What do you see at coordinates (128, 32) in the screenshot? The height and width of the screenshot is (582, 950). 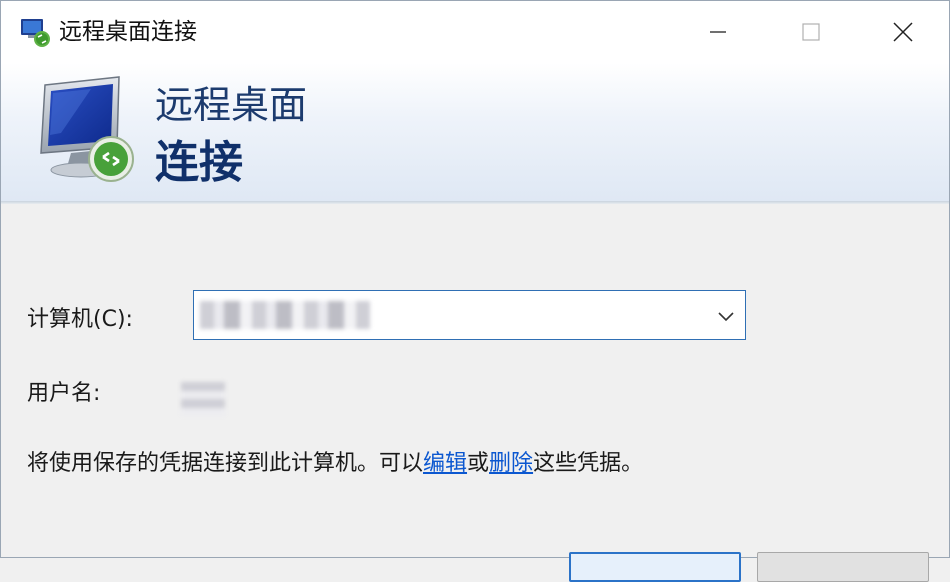 I see `window-title: 远程桌面连接` at bounding box center [128, 32].